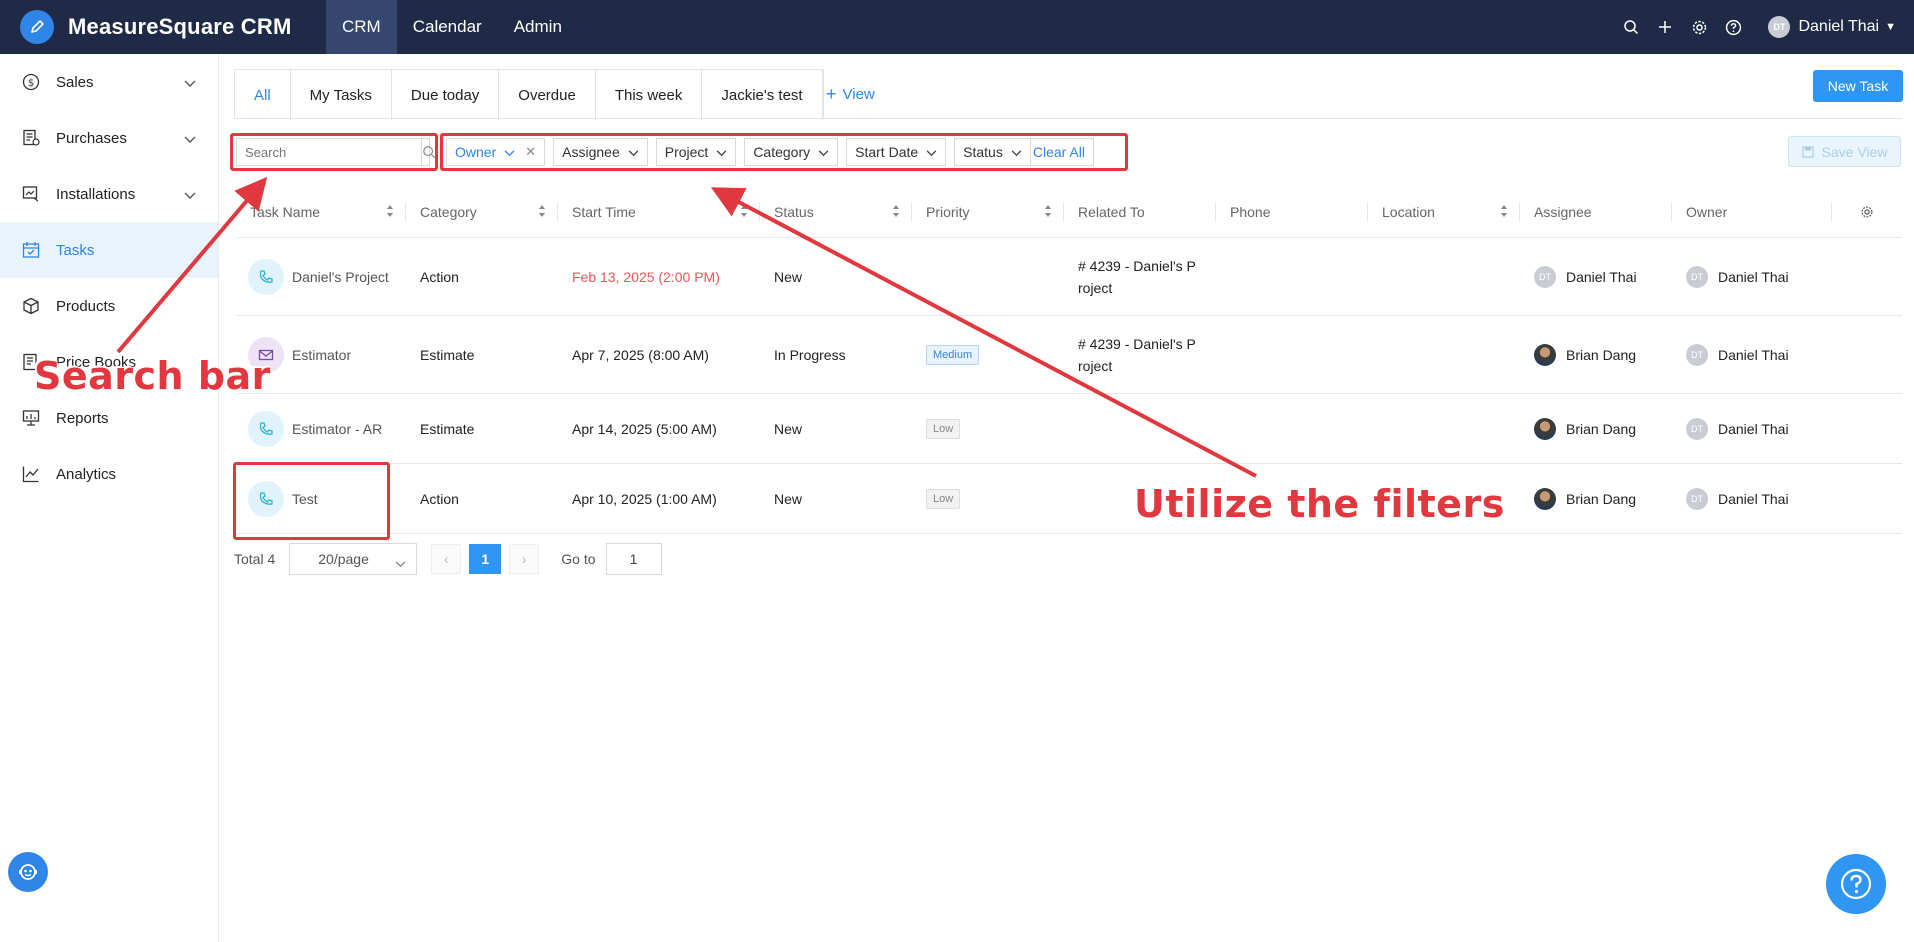 The height and width of the screenshot is (942, 1914). Describe the element at coordinates (1856, 884) in the screenshot. I see `help-fab-icon` at that location.